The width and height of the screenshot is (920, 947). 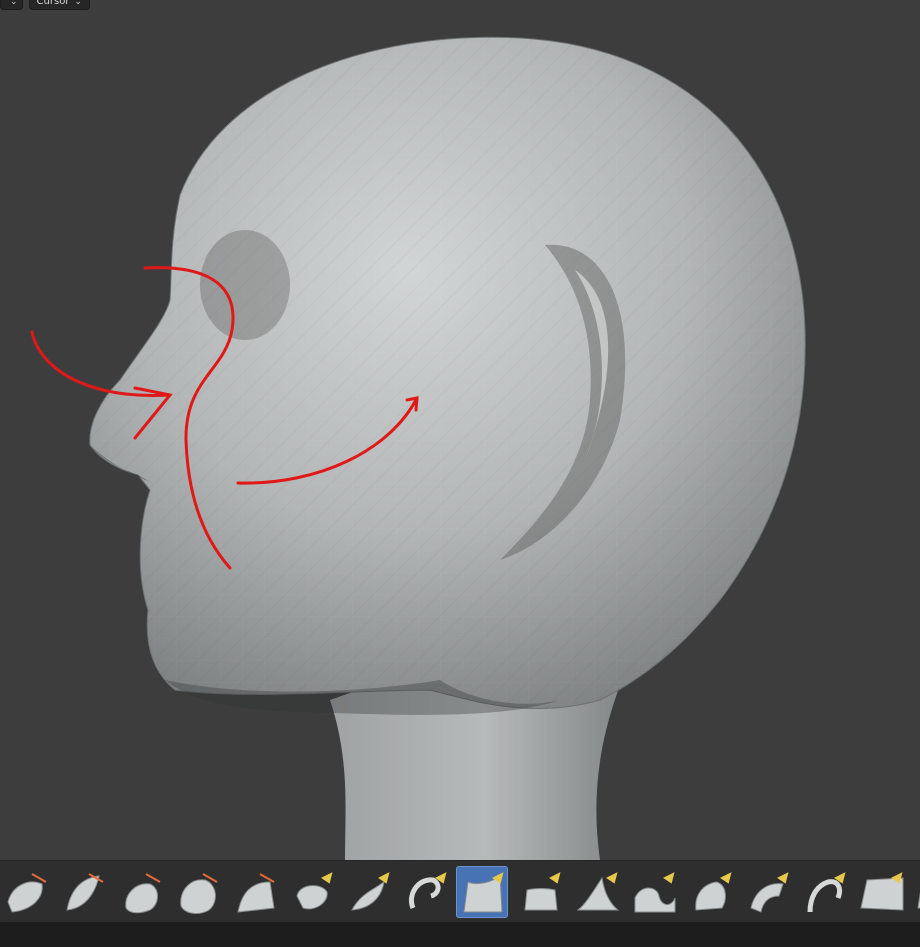 I want to click on brush-tool-draw-brush, so click(x=26, y=892).